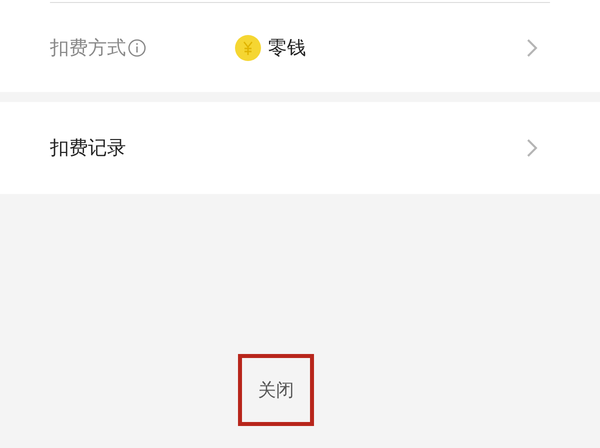 This screenshot has height=448, width=600. Describe the element at coordinates (276, 390) in the screenshot. I see `close-button: 关闭` at that location.